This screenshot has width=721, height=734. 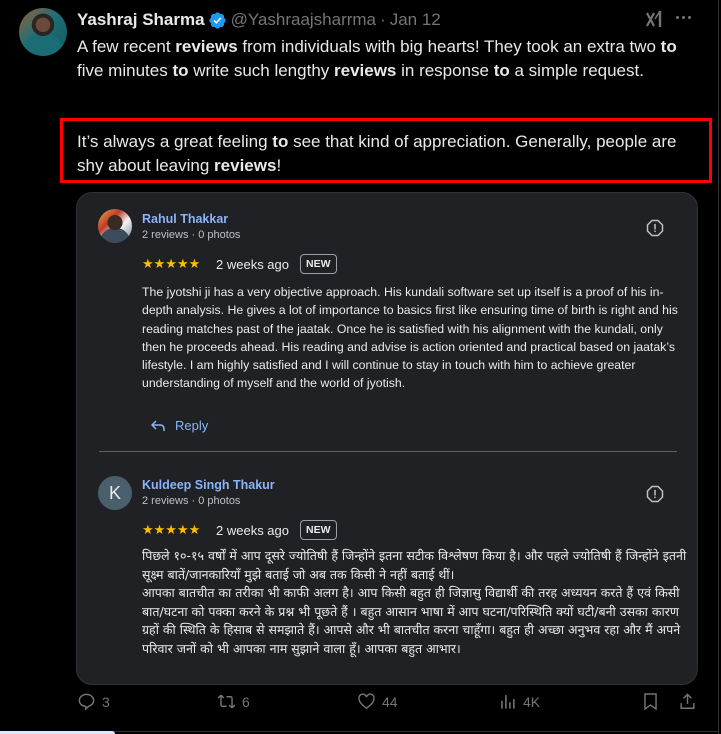 I want to click on repost-count: 6, so click(x=246, y=701).